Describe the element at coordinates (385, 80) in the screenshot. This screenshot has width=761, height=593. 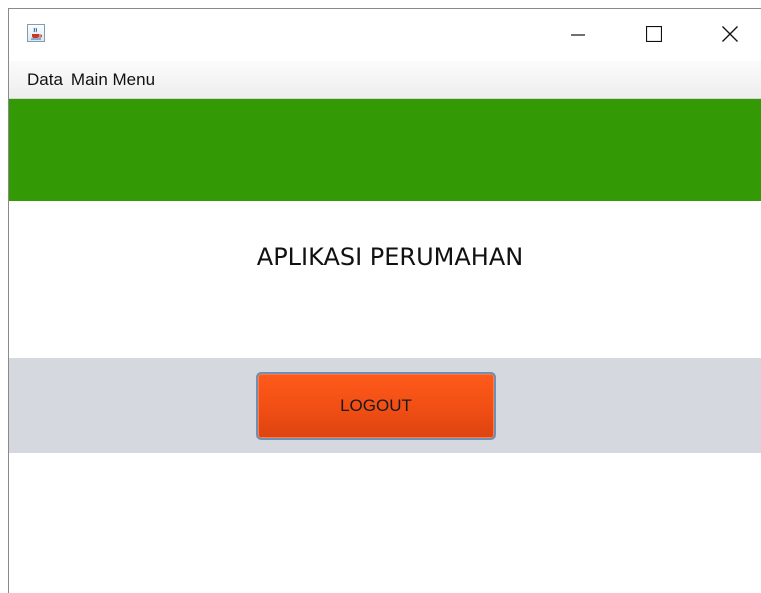
I see `menu-bar: Data Main Menu` at that location.